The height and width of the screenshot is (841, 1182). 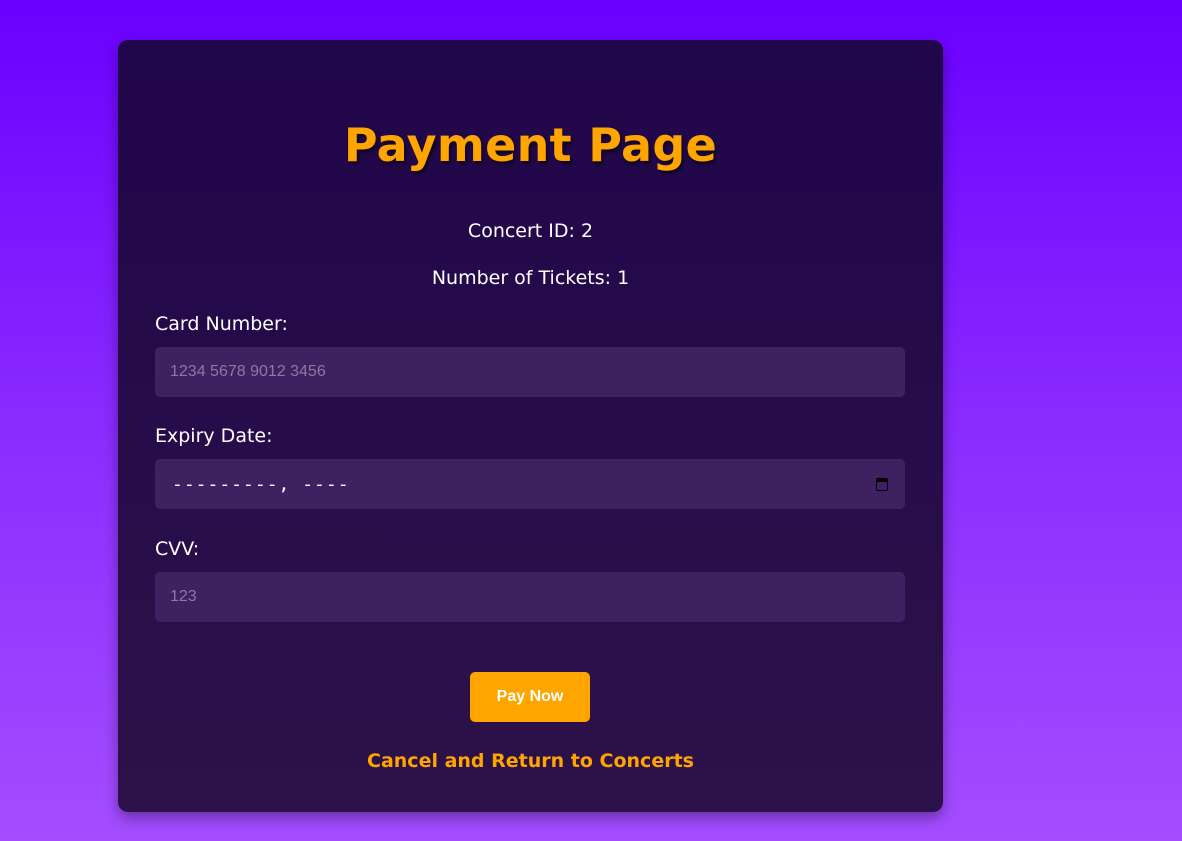 What do you see at coordinates (530, 484) in the screenshot?
I see `expiry-date-input: ---------, ----` at bounding box center [530, 484].